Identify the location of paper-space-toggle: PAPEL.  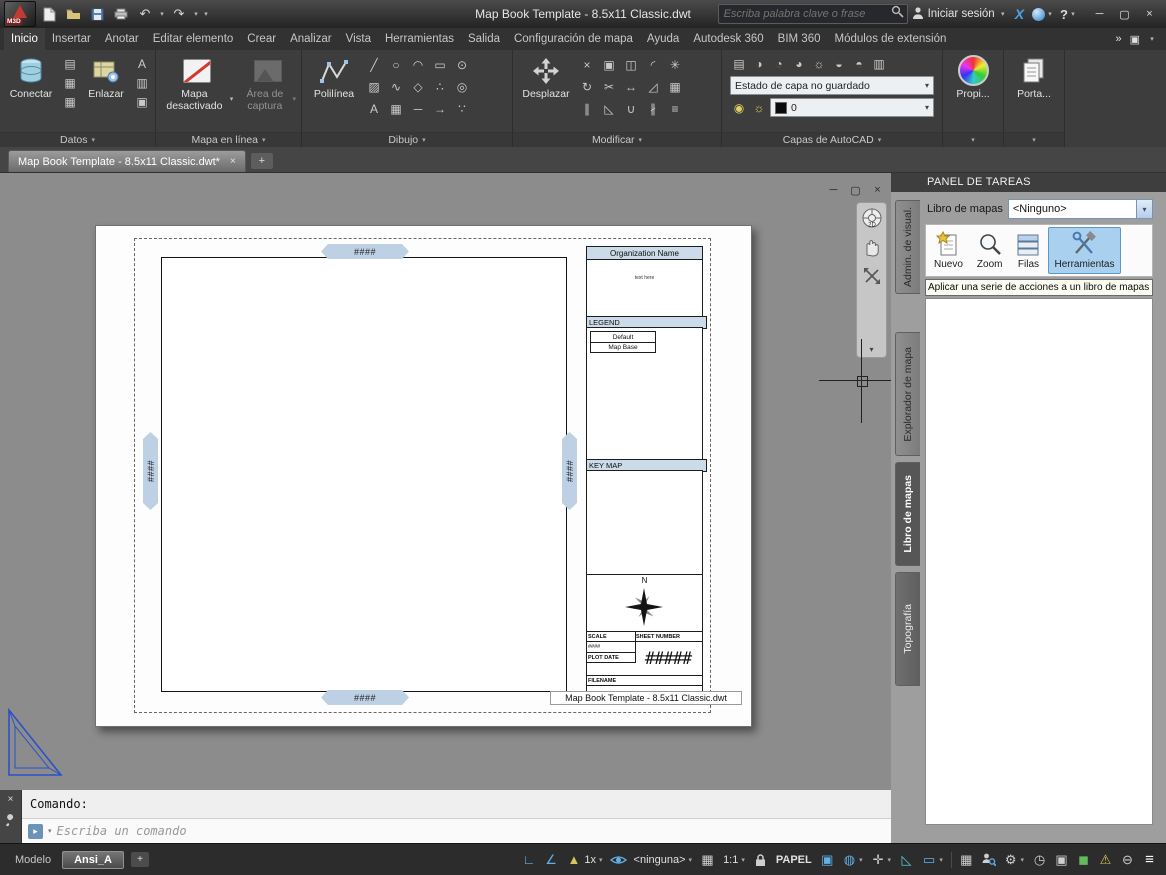
(794, 860).